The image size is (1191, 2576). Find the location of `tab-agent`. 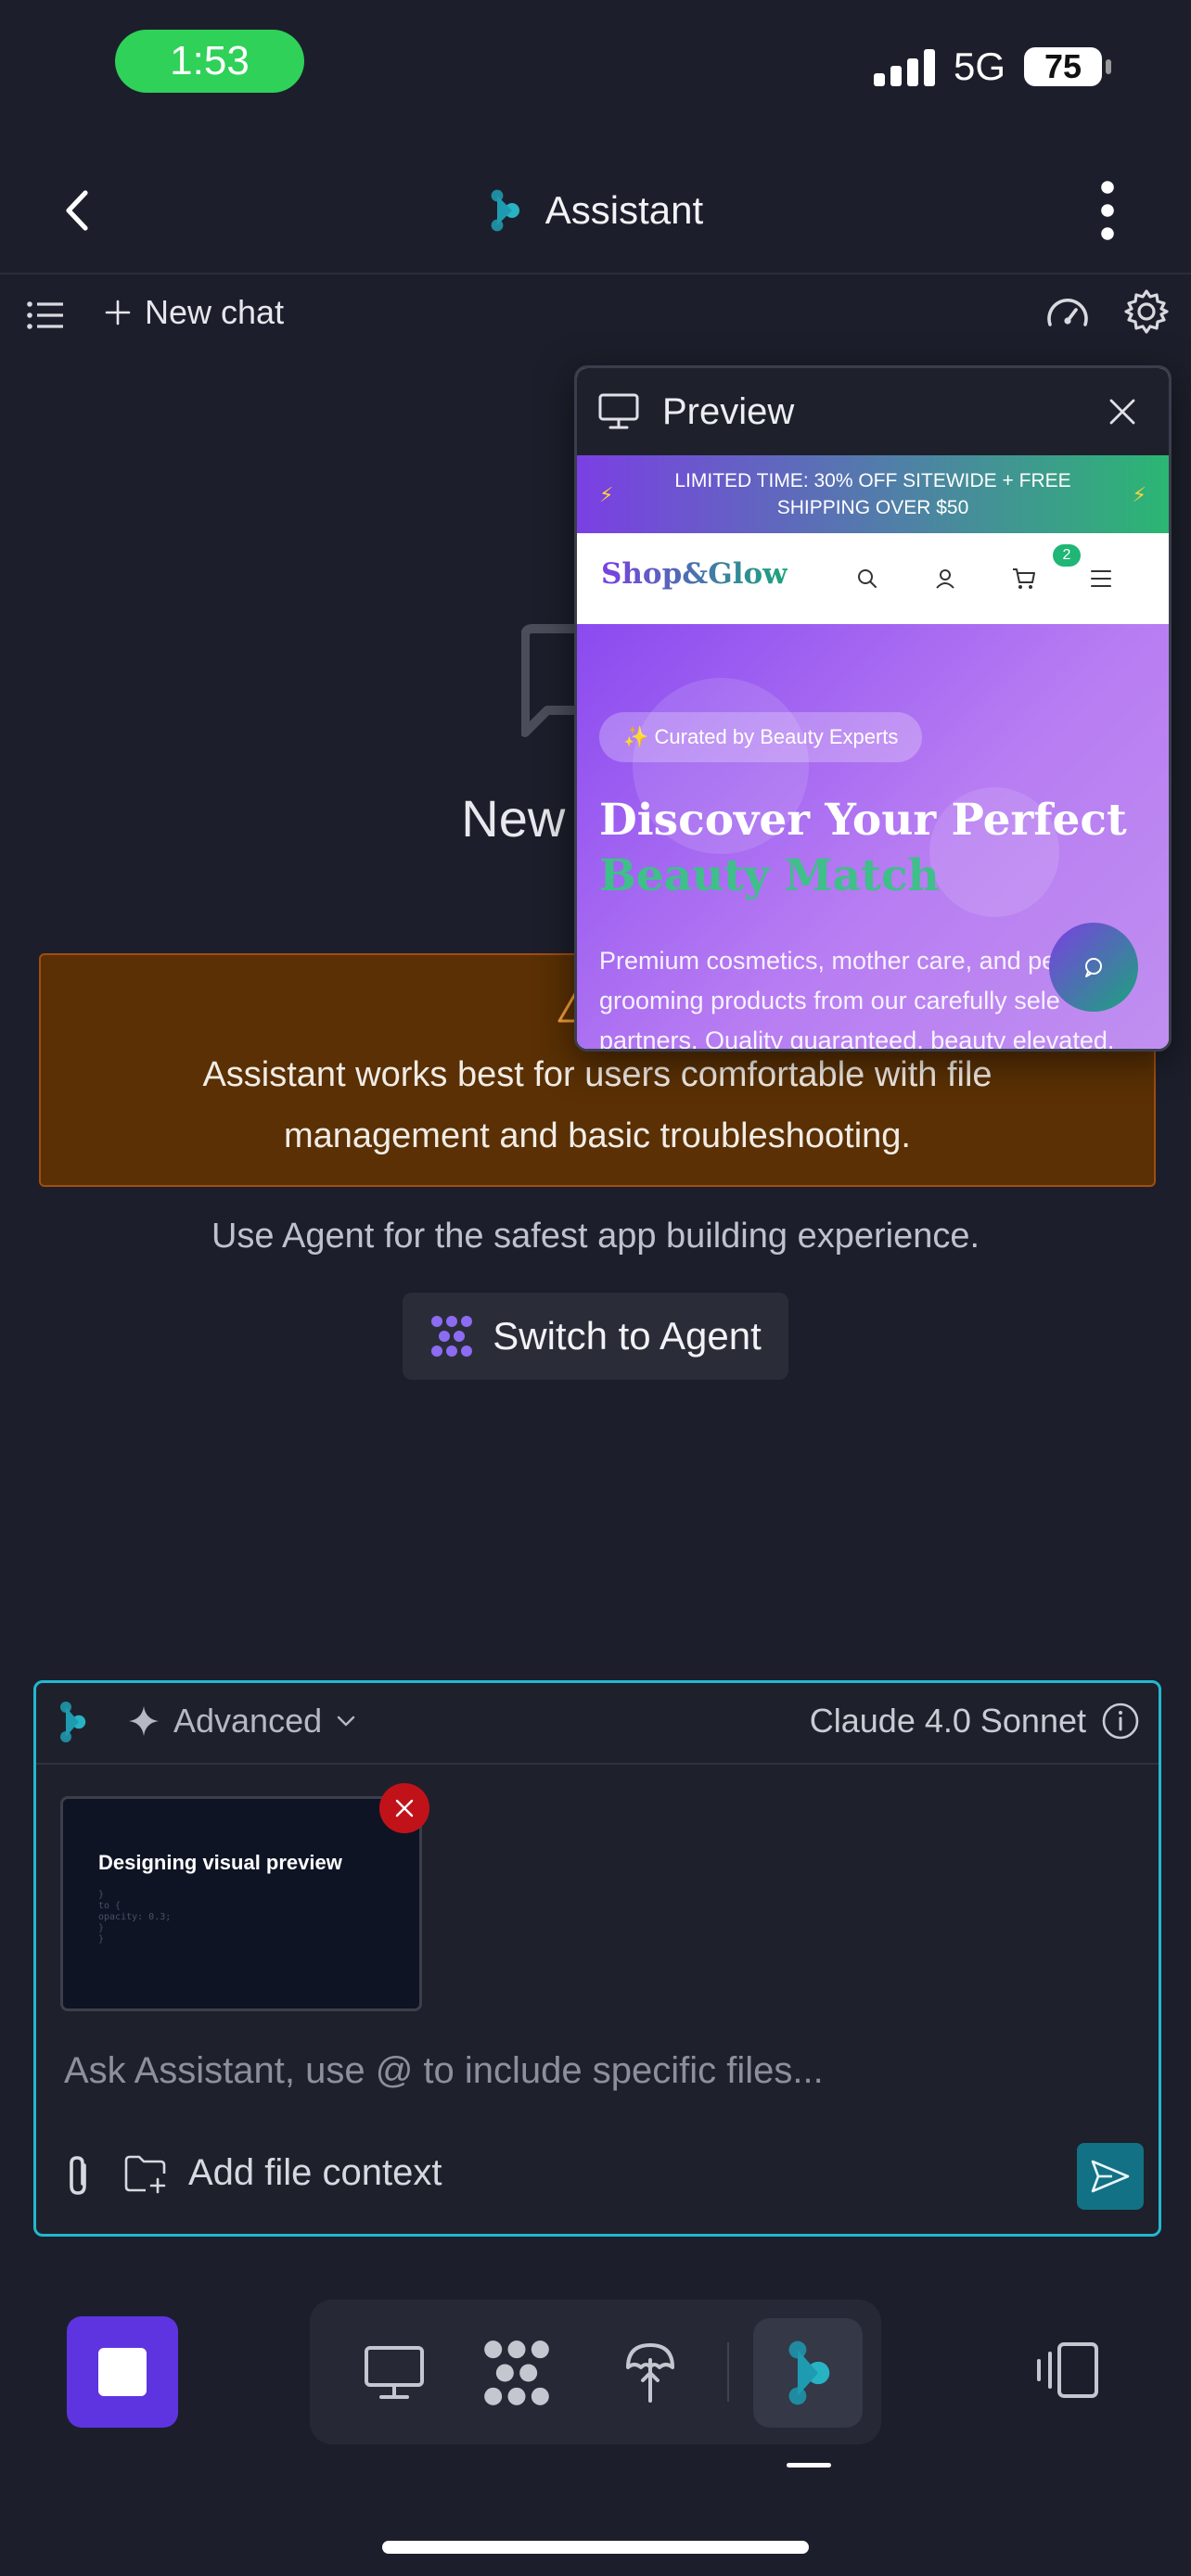

tab-agent is located at coordinates (516, 2373).